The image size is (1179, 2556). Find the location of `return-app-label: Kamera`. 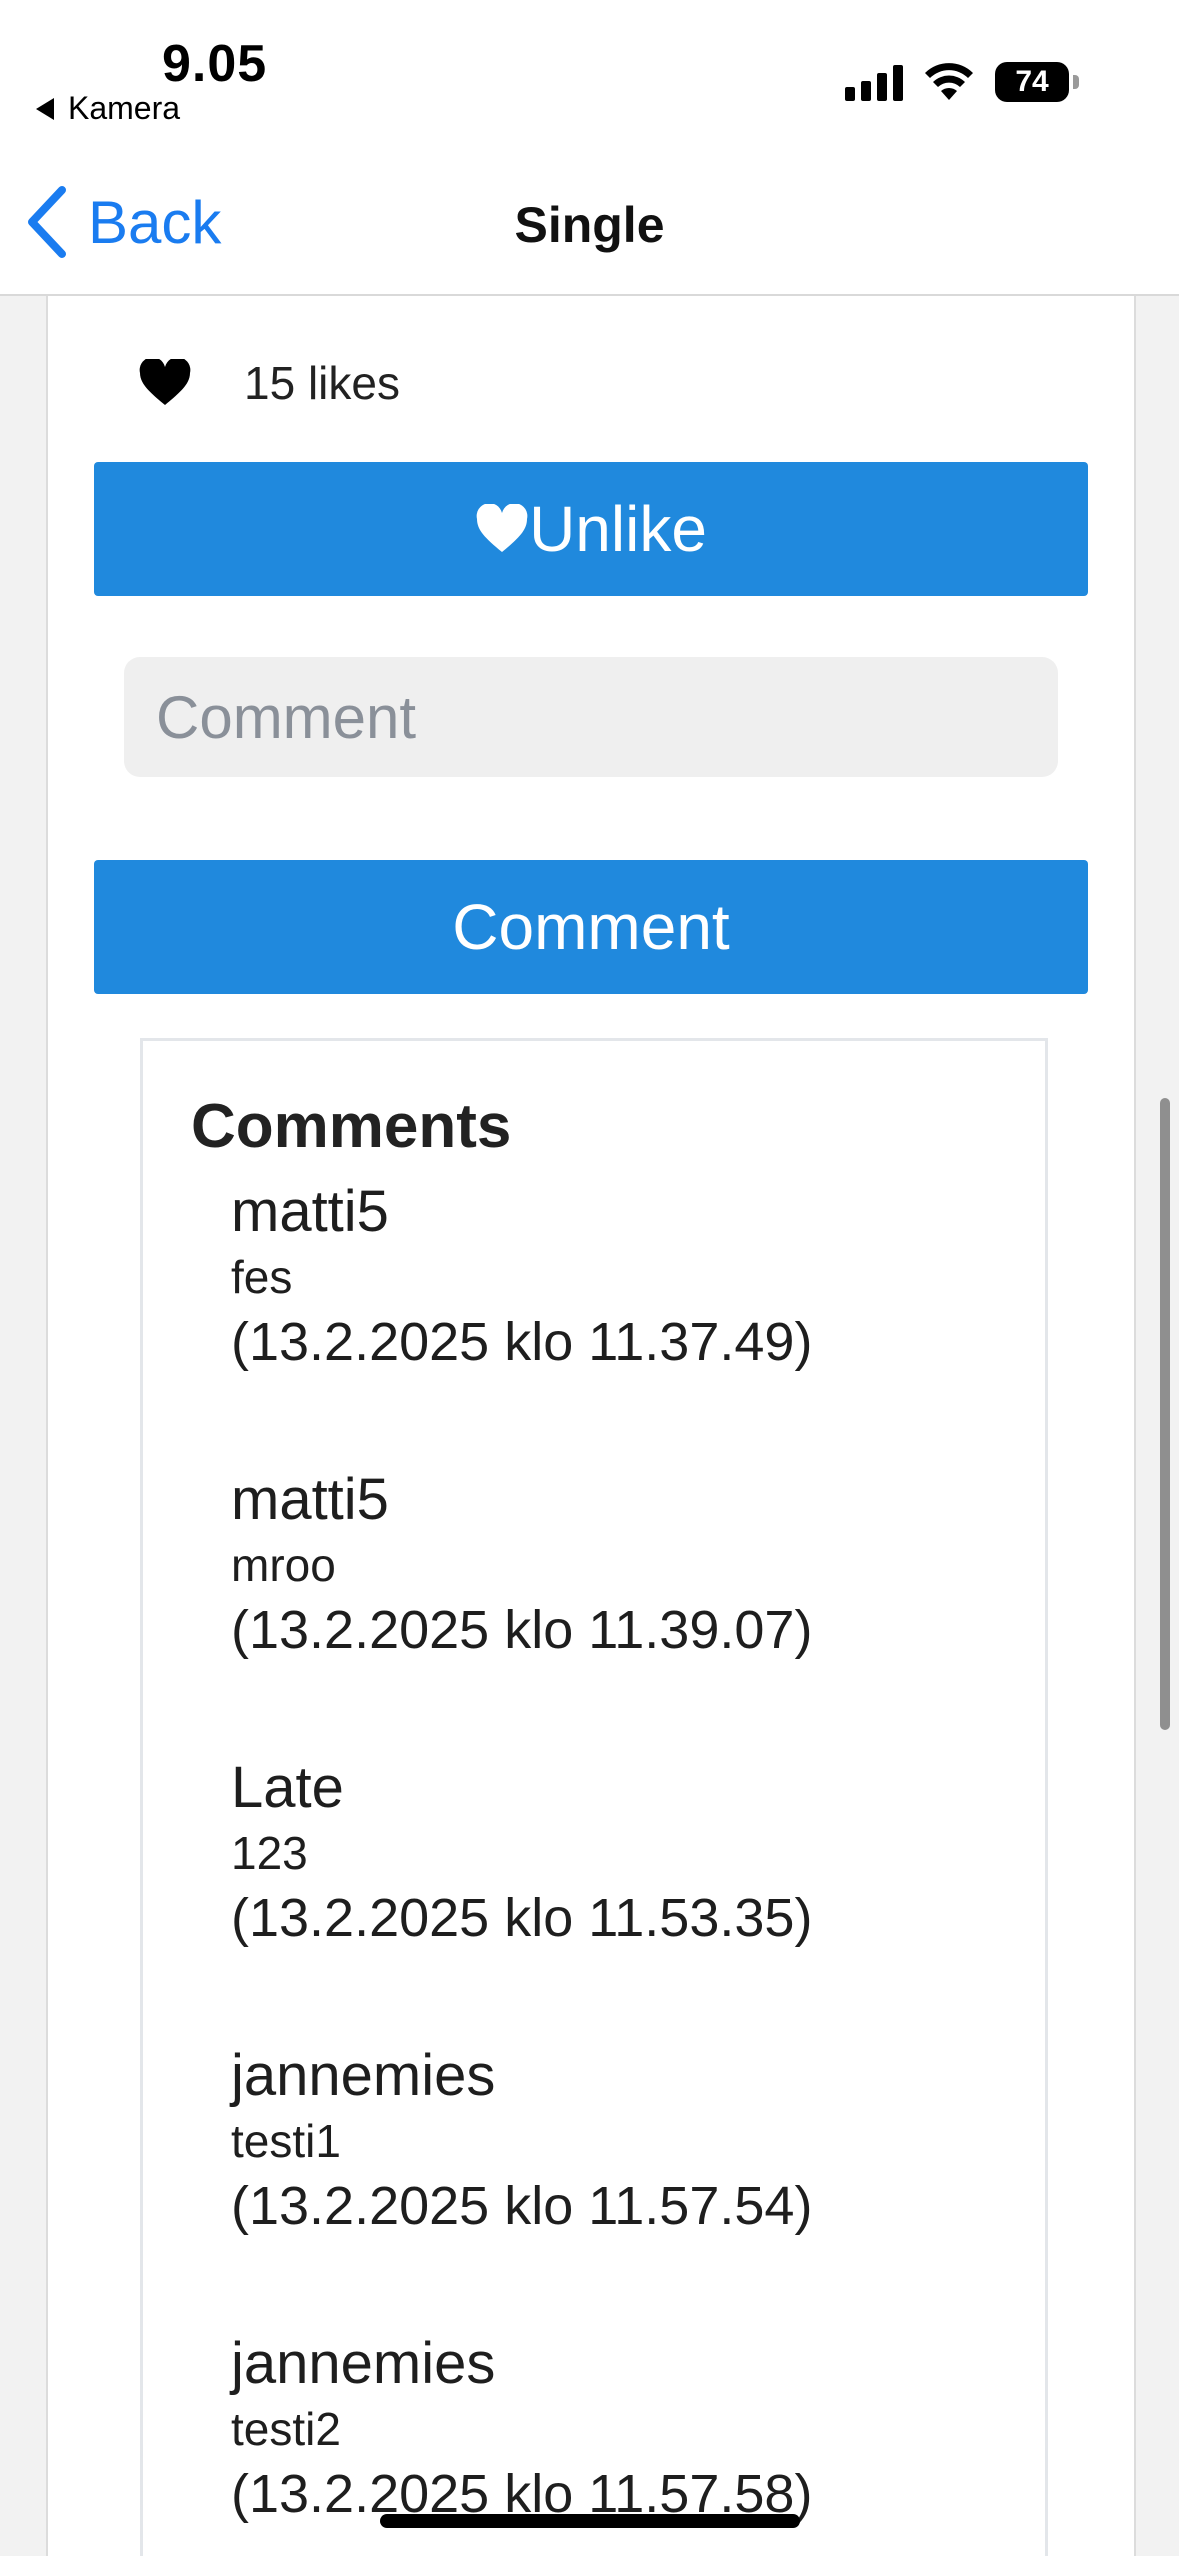

return-app-label: Kamera is located at coordinates (124, 108).